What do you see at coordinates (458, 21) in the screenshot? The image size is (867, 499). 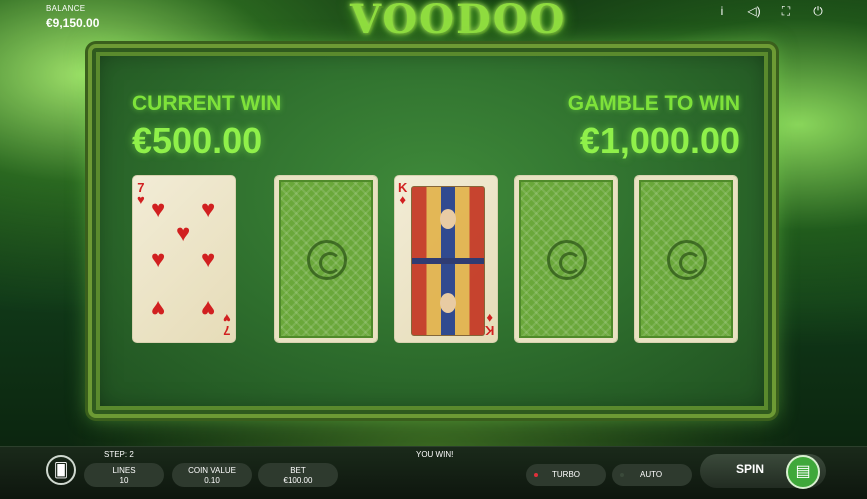 I see `game-logo: VOODOO` at bounding box center [458, 21].